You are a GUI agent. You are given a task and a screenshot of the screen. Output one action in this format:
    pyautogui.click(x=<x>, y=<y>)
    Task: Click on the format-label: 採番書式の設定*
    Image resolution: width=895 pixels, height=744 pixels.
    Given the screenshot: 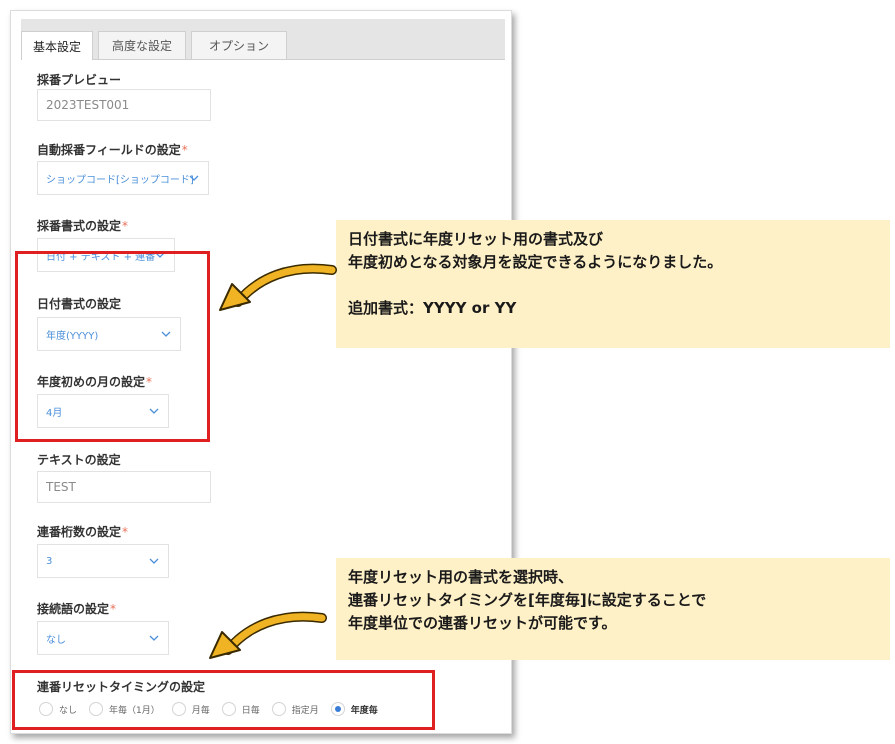 What is the action you would take?
    pyautogui.click(x=83, y=226)
    